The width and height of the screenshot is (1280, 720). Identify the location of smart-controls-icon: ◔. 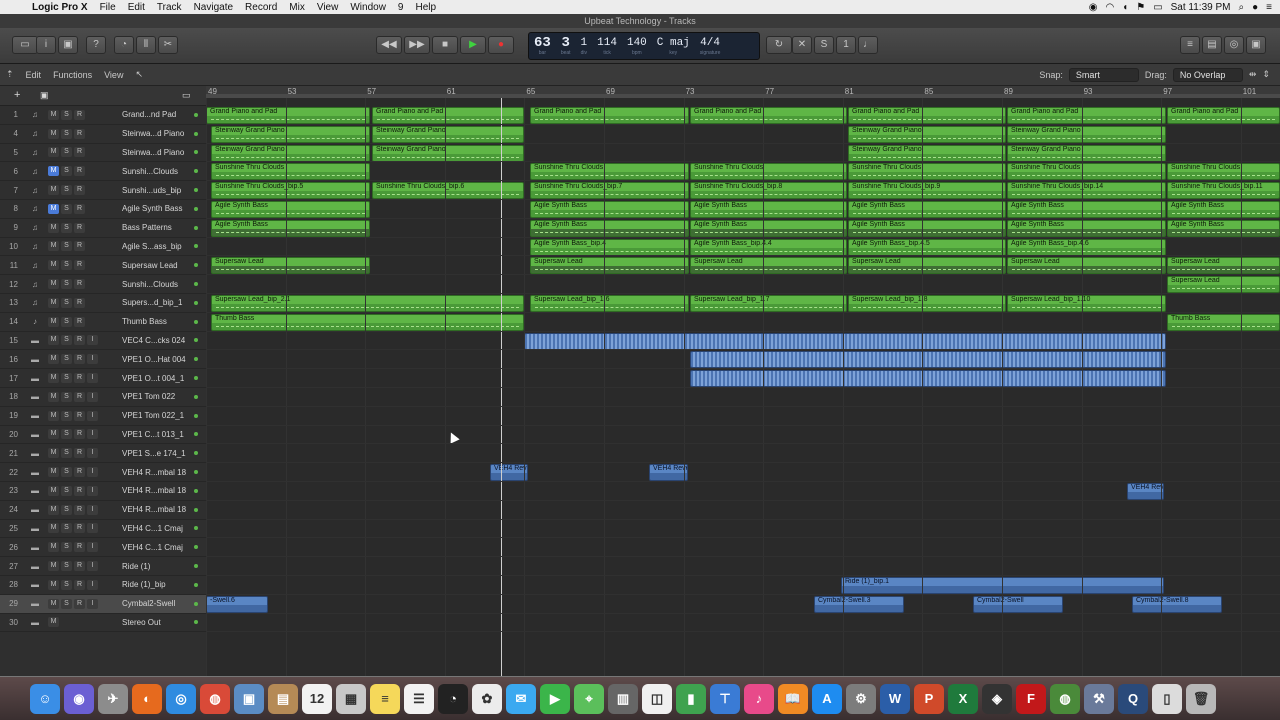
(124, 45).